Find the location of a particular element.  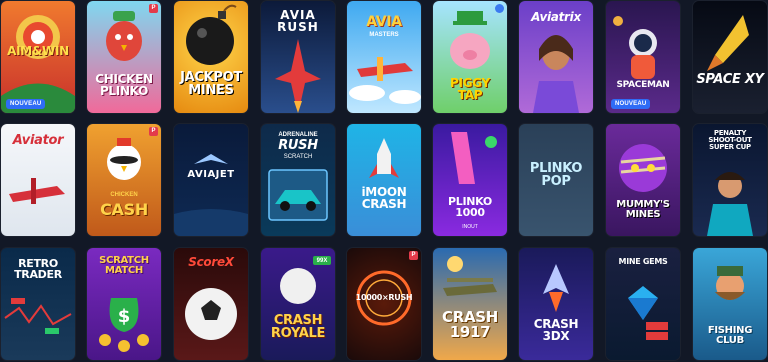

game-tile-10000x-rush: 10000×RUSH P is located at coordinates (384, 304).